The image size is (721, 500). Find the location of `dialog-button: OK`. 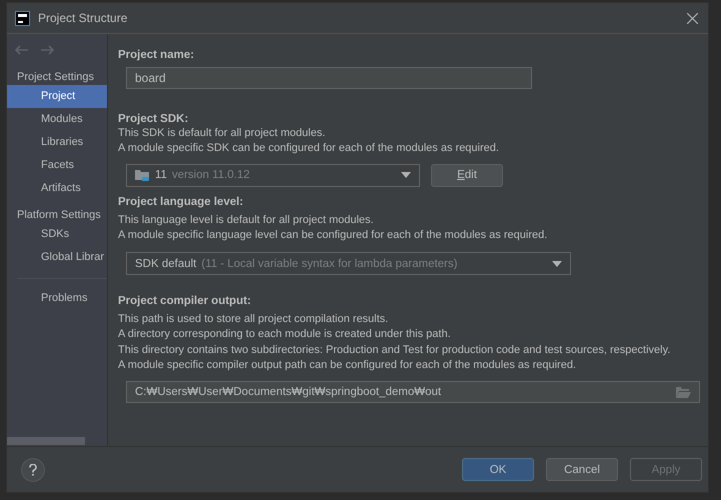

dialog-button: OK is located at coordinates (498, 469).